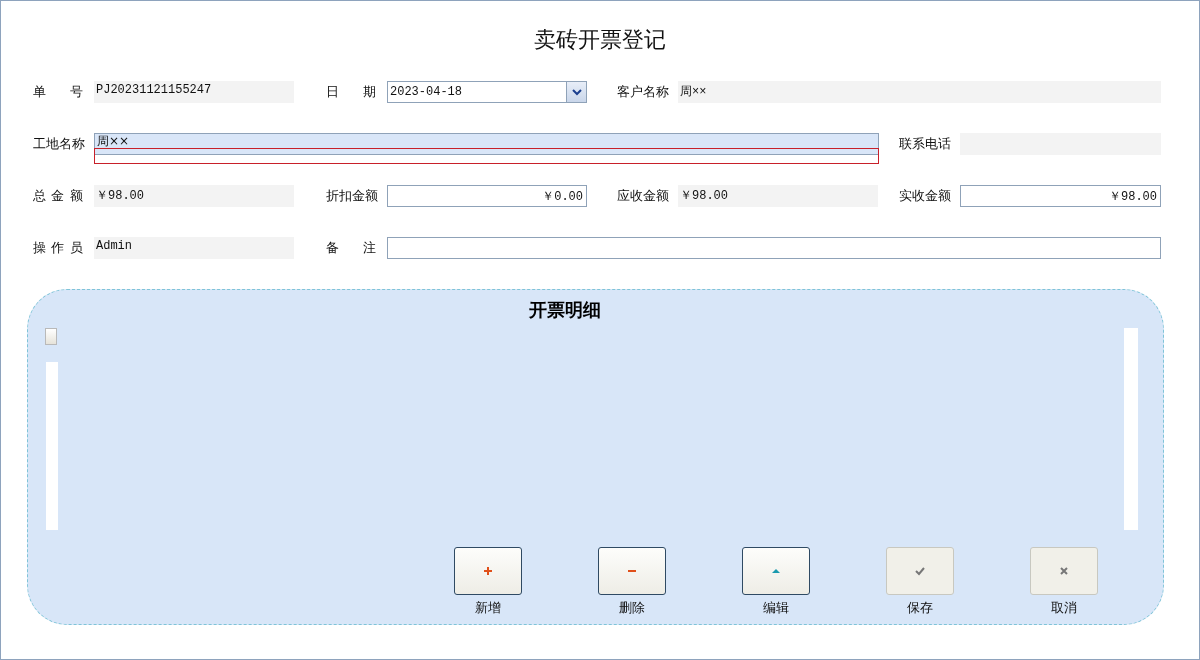  I want to click on field-label: 客户名称, so click(642, 92).